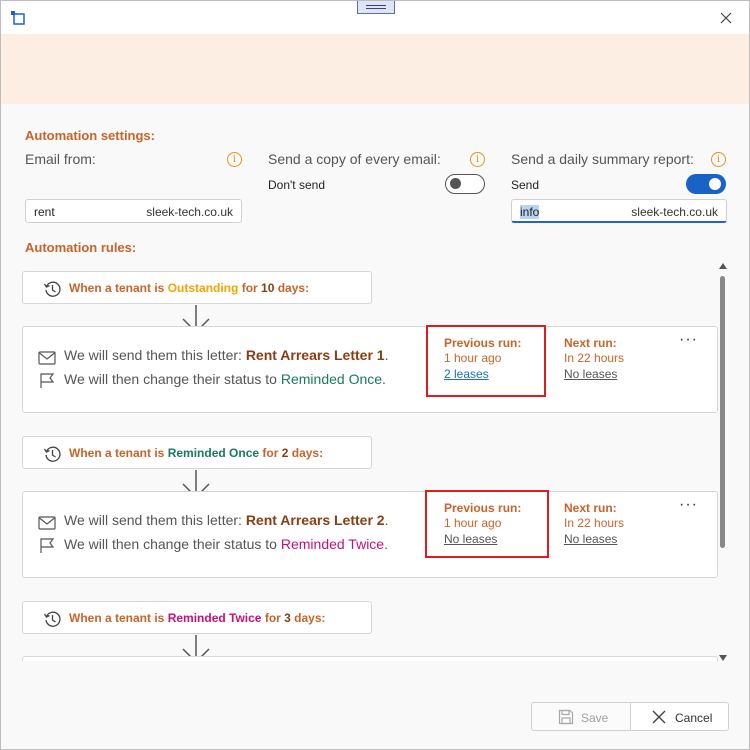  What do you see at coordinates (296, 185) in the screenshot?
I see `send-copy-state: Don't send` at bounding box center [296, 185].